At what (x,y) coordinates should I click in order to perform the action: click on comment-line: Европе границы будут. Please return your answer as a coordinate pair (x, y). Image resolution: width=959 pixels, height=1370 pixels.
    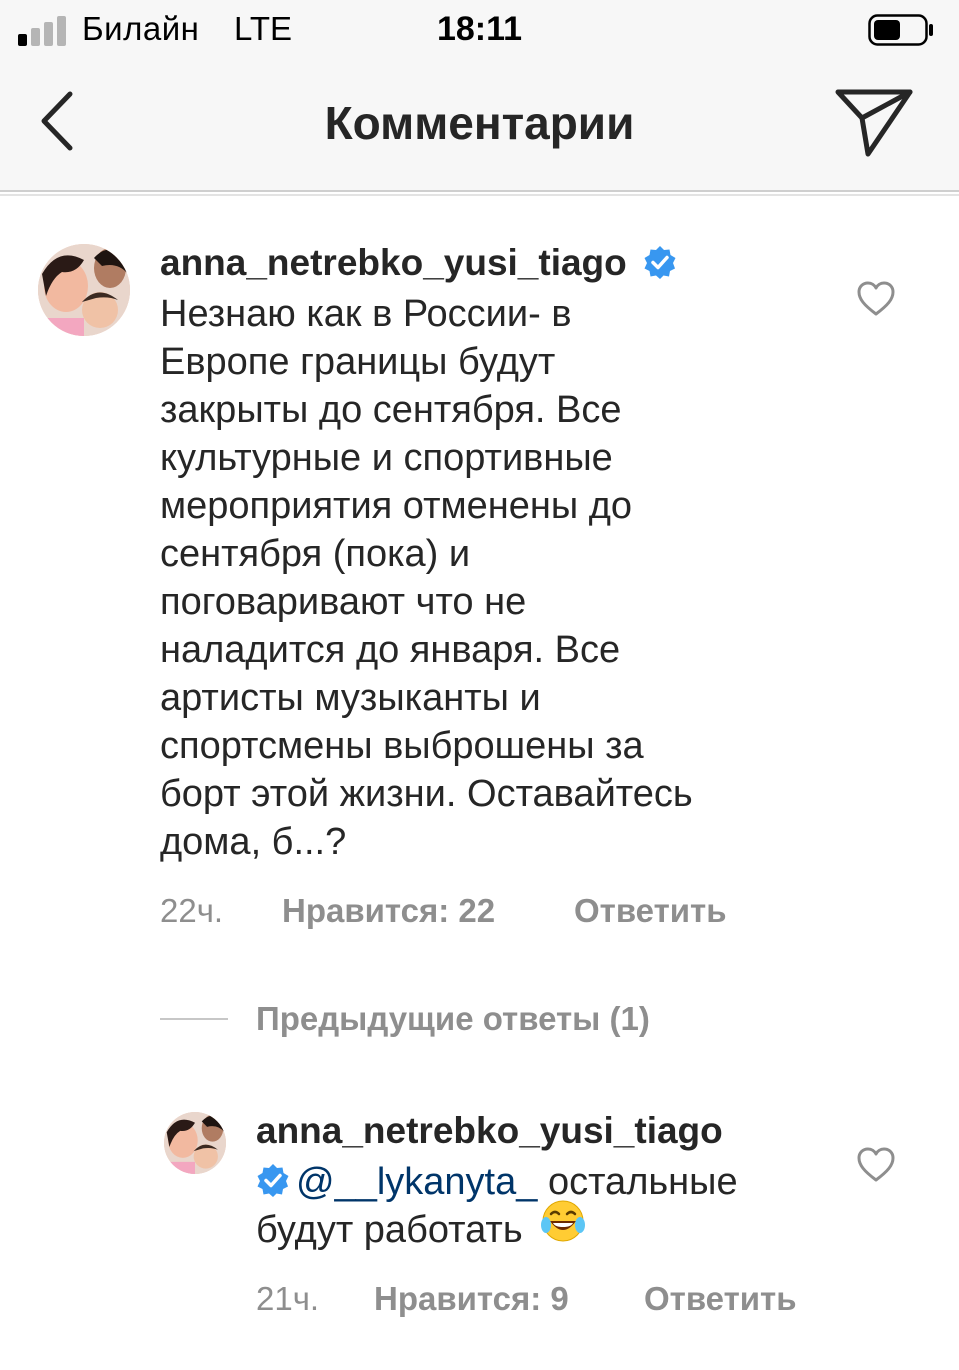
    Looking at the image, I should click on (358, 362).